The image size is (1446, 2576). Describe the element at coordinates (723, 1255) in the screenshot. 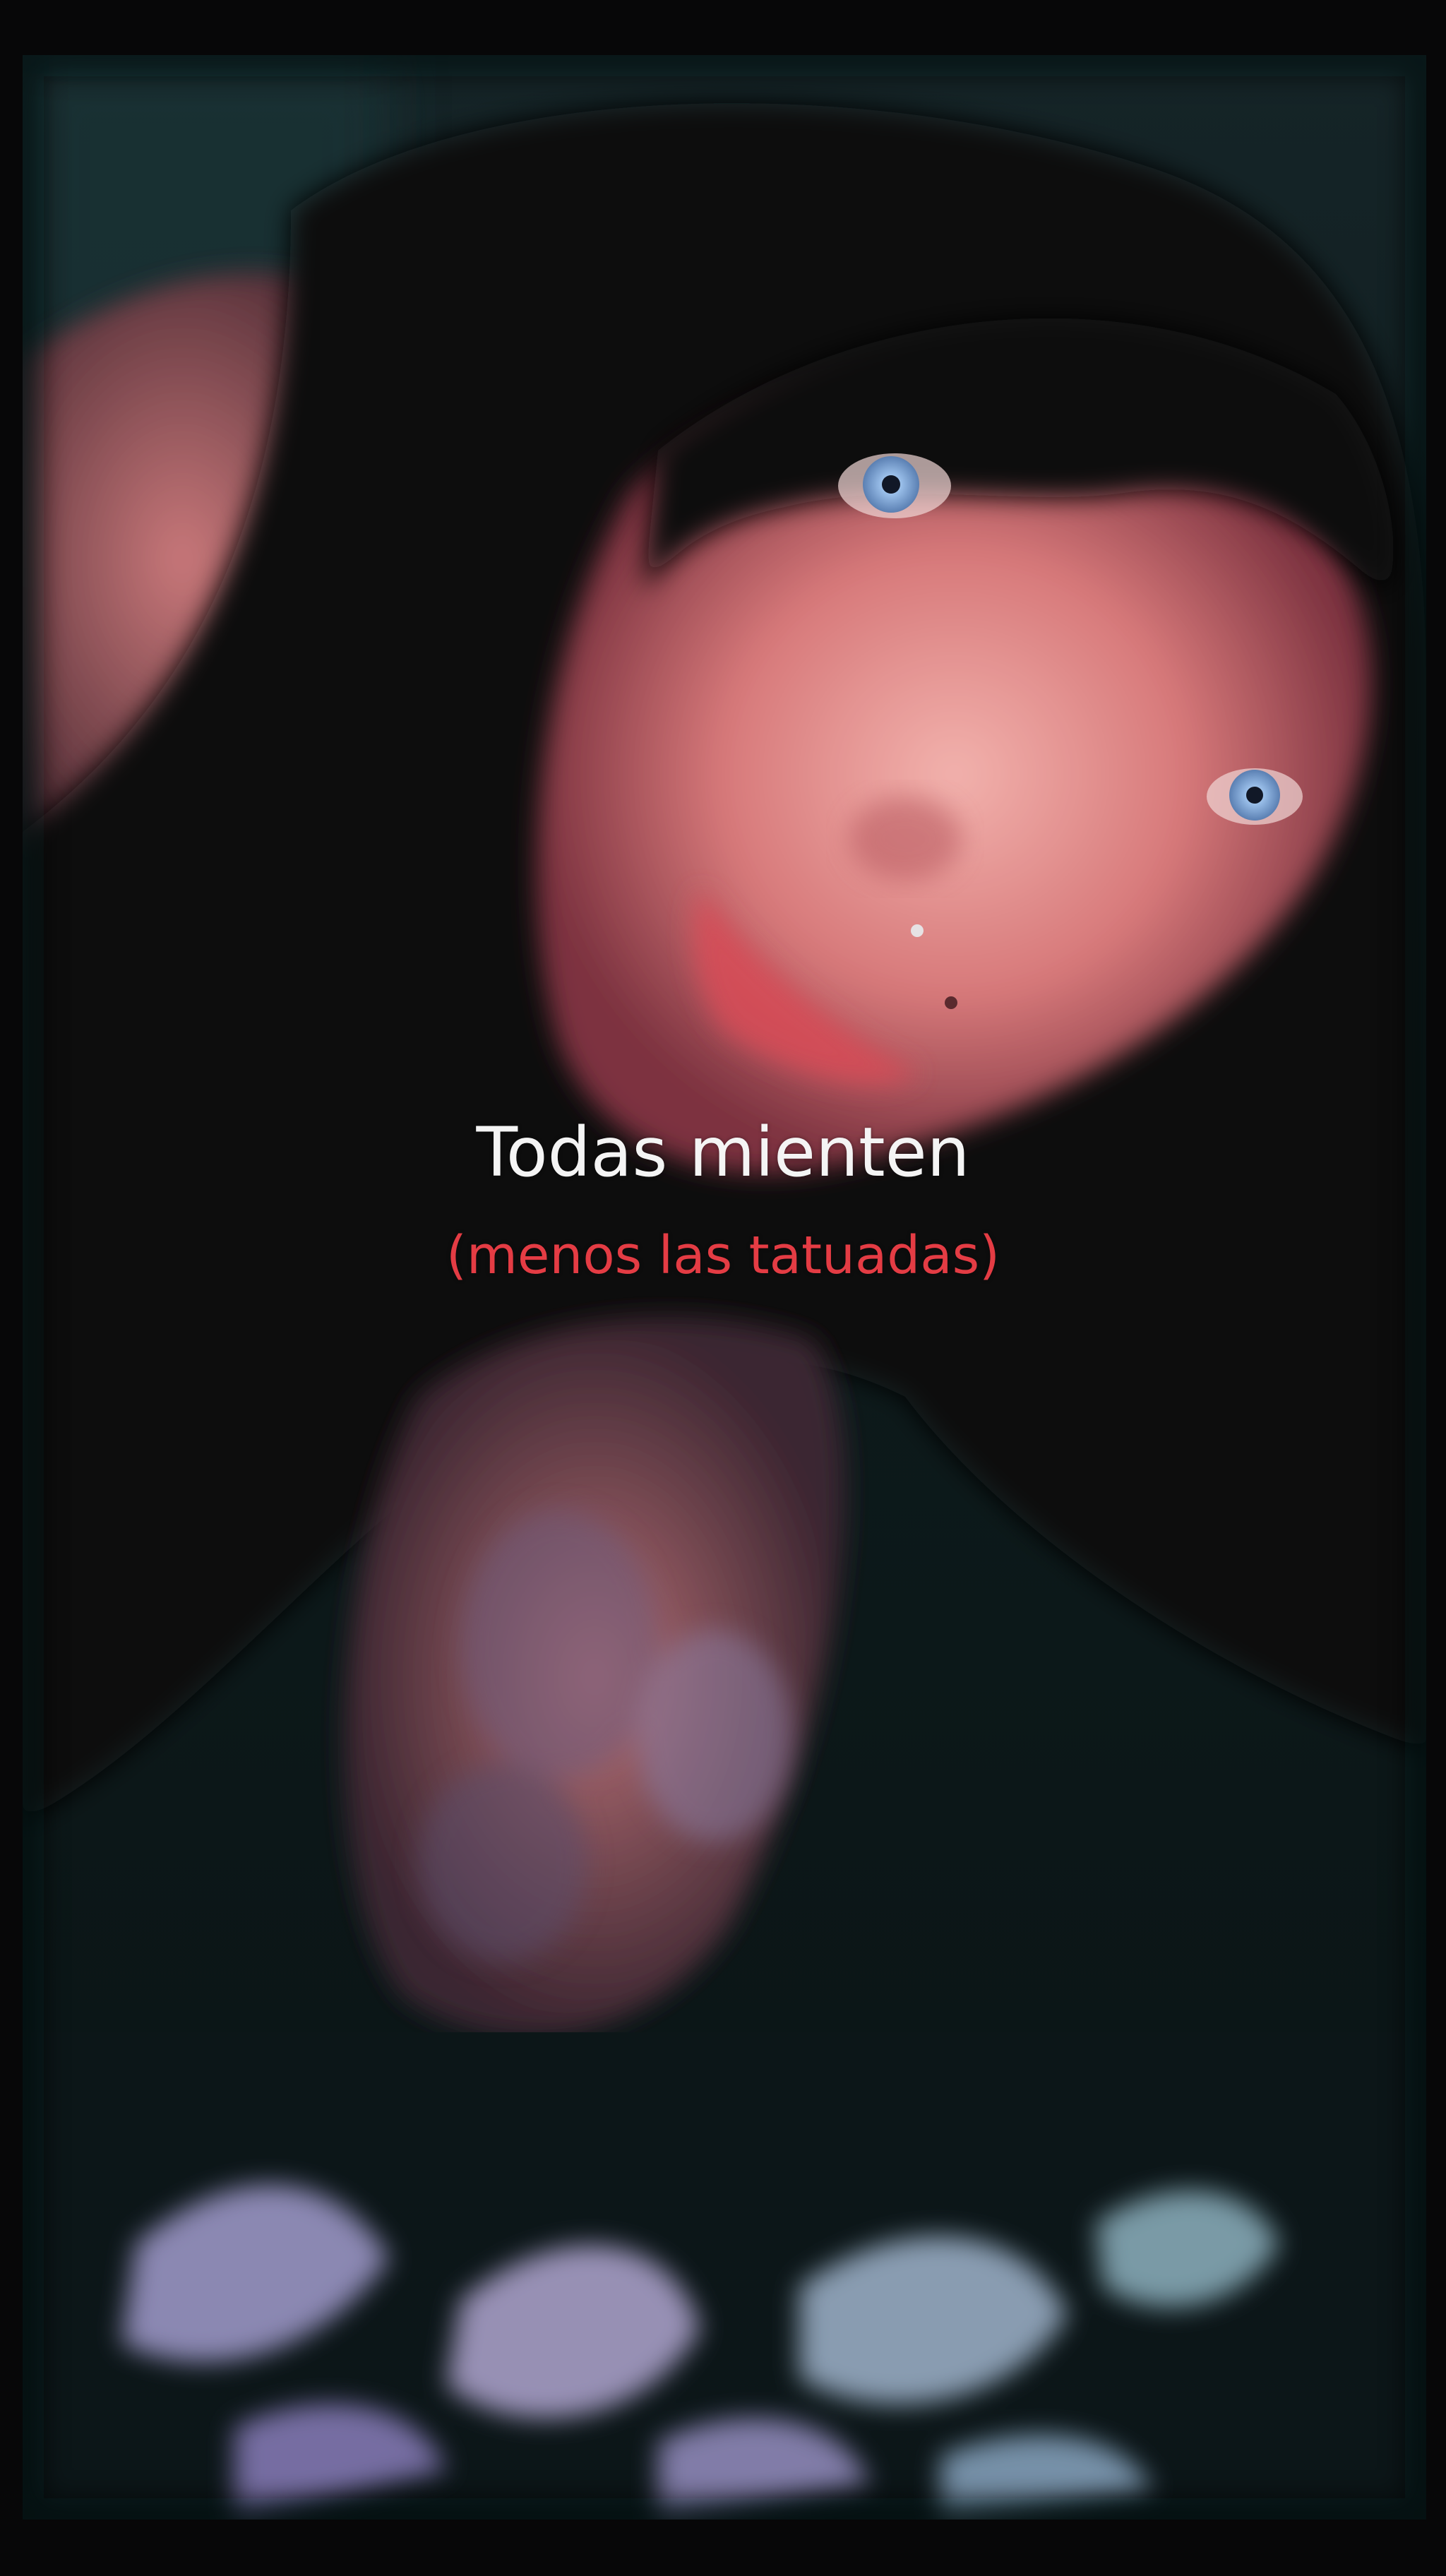

I see `overlay-subline: (menos las tatuadas)` at that location.